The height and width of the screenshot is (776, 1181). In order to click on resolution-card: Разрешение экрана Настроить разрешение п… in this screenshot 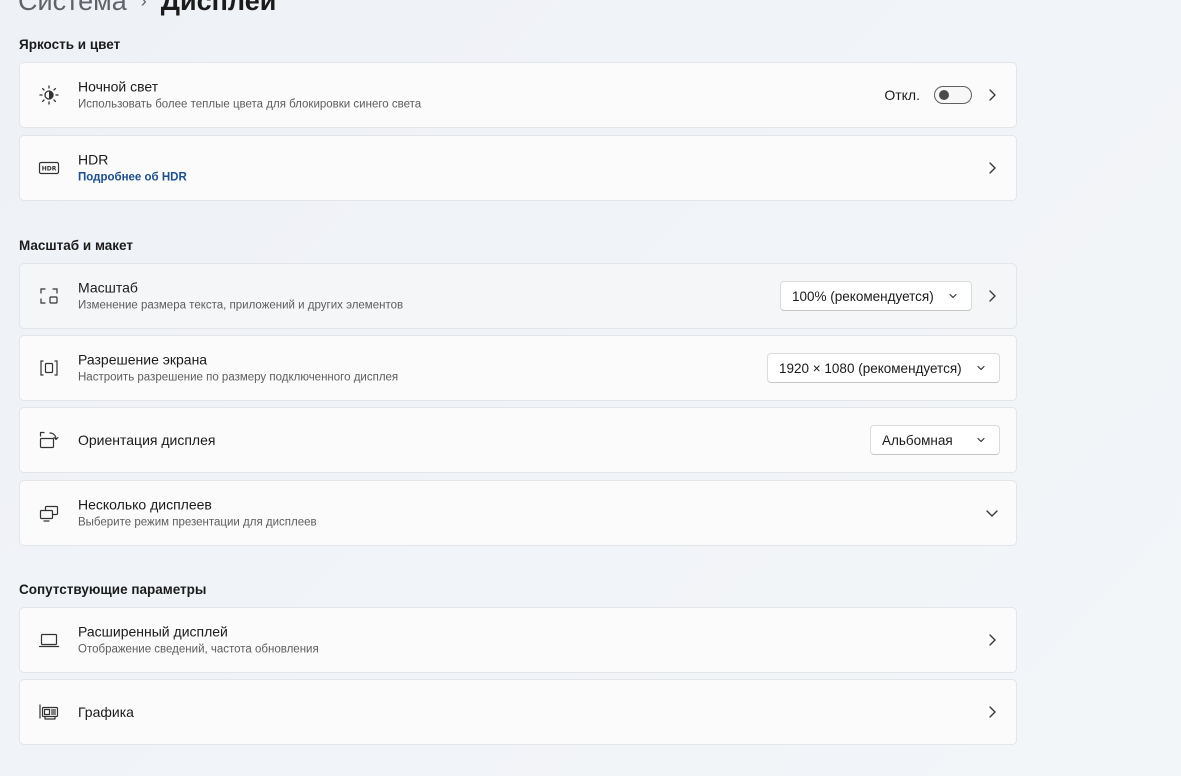, I will do `click(518, 368)`.